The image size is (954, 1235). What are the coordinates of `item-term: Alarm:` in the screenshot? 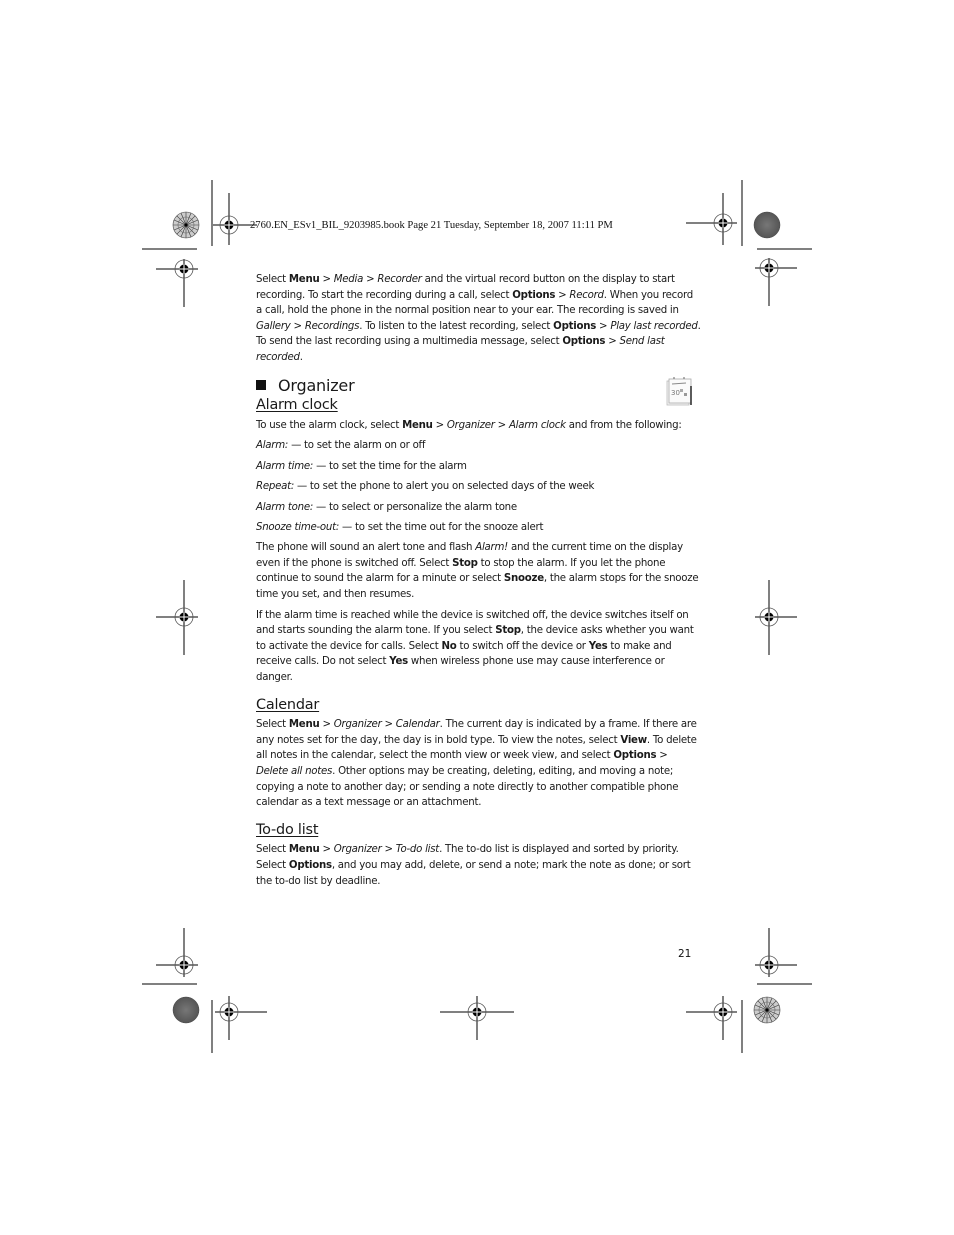 It's located at (272, 446).